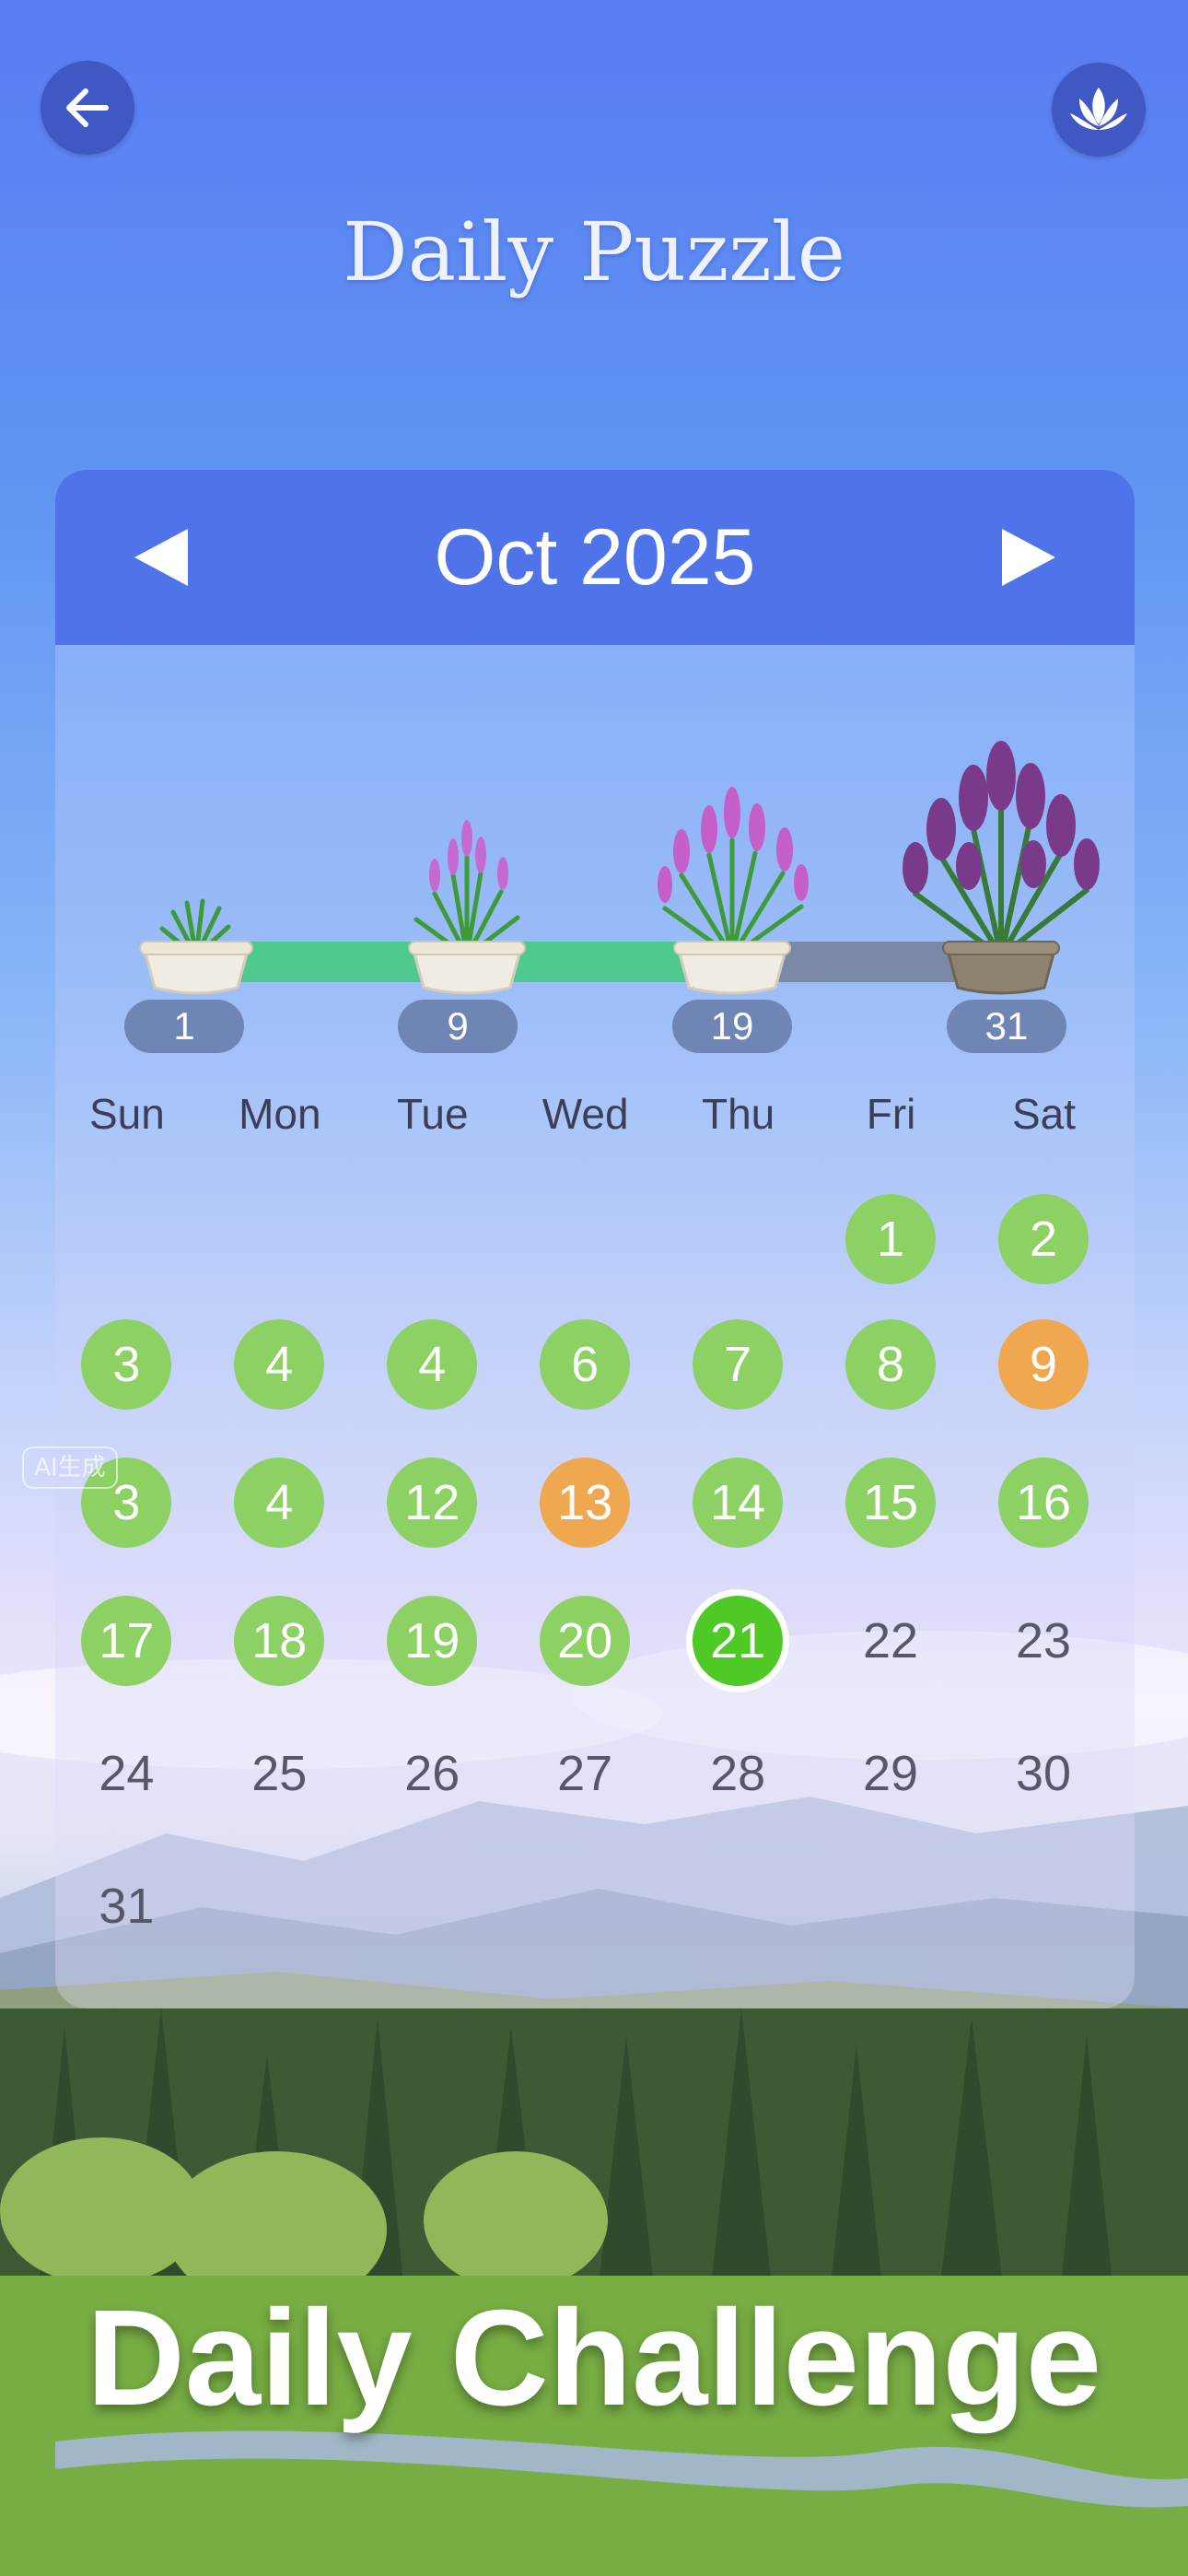 The image size is (1188, 2576). Describe the element at coordinates (738, 1503) in the screenshot. I see `day-cell: 14` at that location.